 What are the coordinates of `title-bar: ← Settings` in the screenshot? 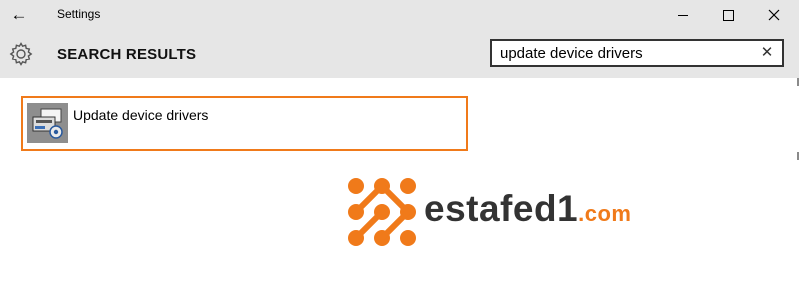 It's located at (399, 15).